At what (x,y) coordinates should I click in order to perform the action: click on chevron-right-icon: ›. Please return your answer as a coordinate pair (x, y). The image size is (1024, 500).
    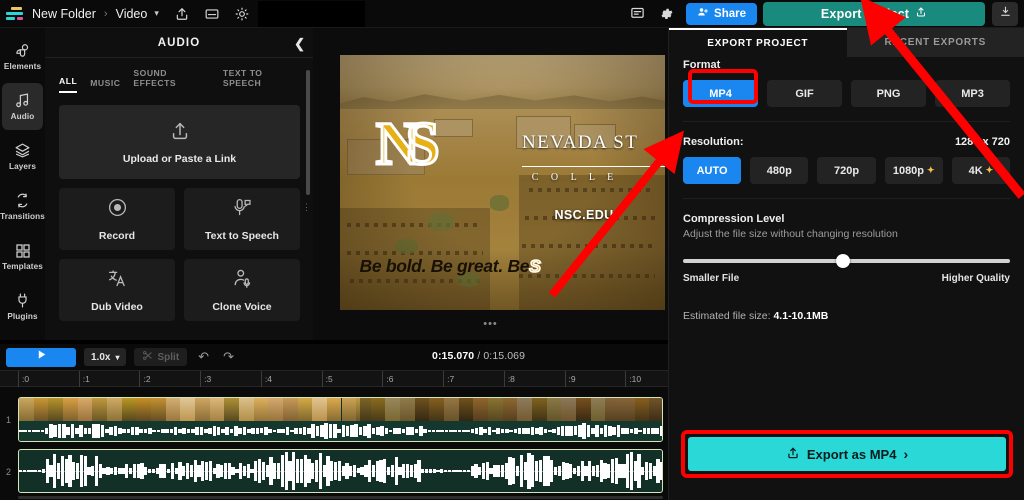
    Looking at the image, I should click on (906, 454).